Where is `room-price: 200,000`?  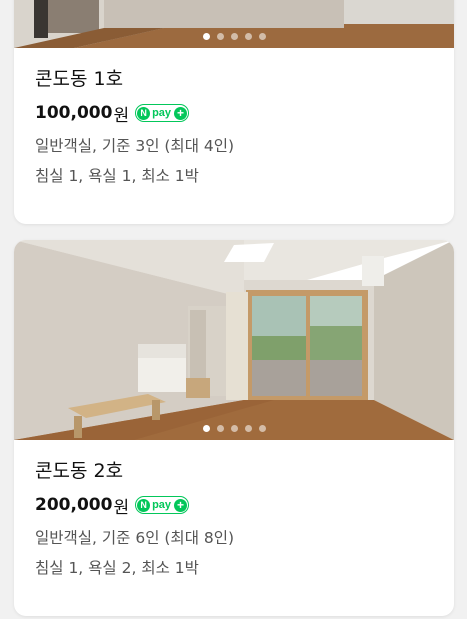
room-price: 200,000 is located at coordinates (74, 505).